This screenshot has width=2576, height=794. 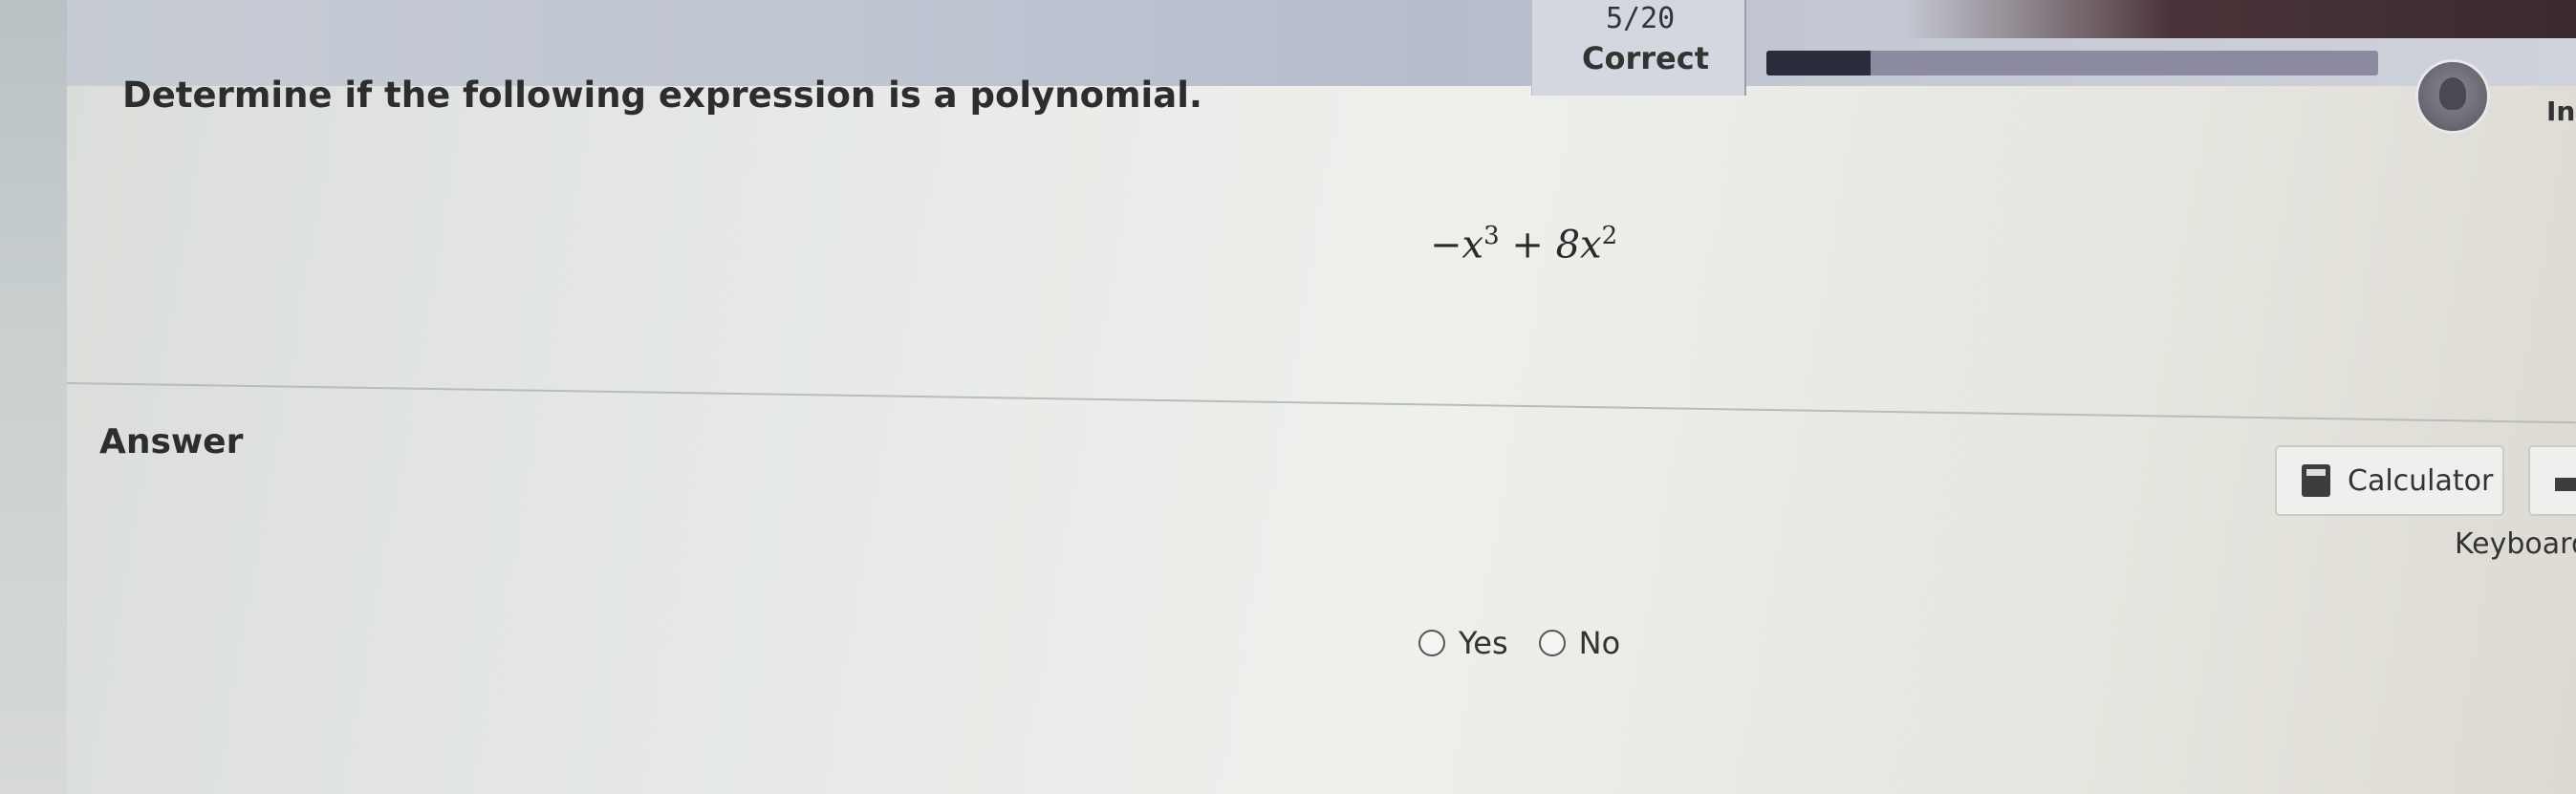 I want to click on progress-bar, so click(x=2072, y=63).